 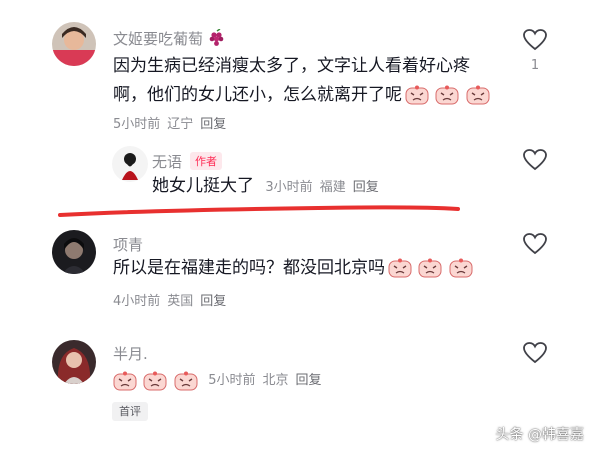 What do you see at coordinates (130, 411) in the screenshot?
I see `first-comment-tag: 首评` at bounding box center [130, 411].